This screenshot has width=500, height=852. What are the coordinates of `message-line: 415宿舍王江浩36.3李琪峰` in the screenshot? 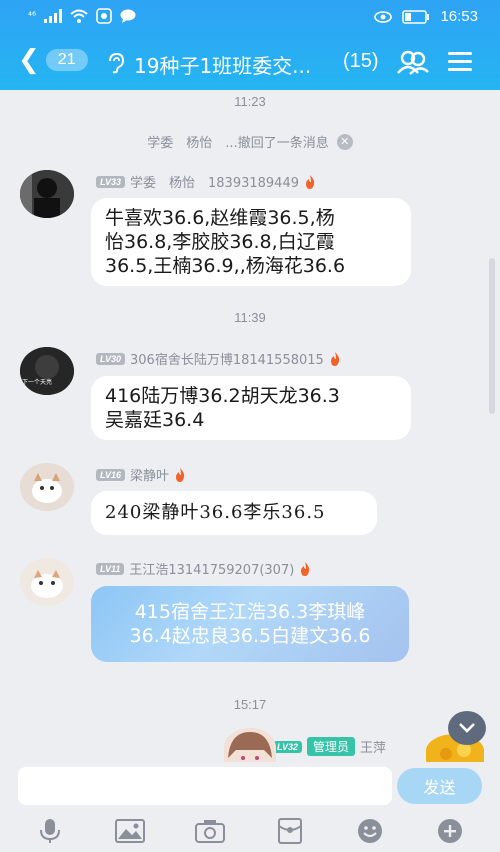 It's located at (250, 612).